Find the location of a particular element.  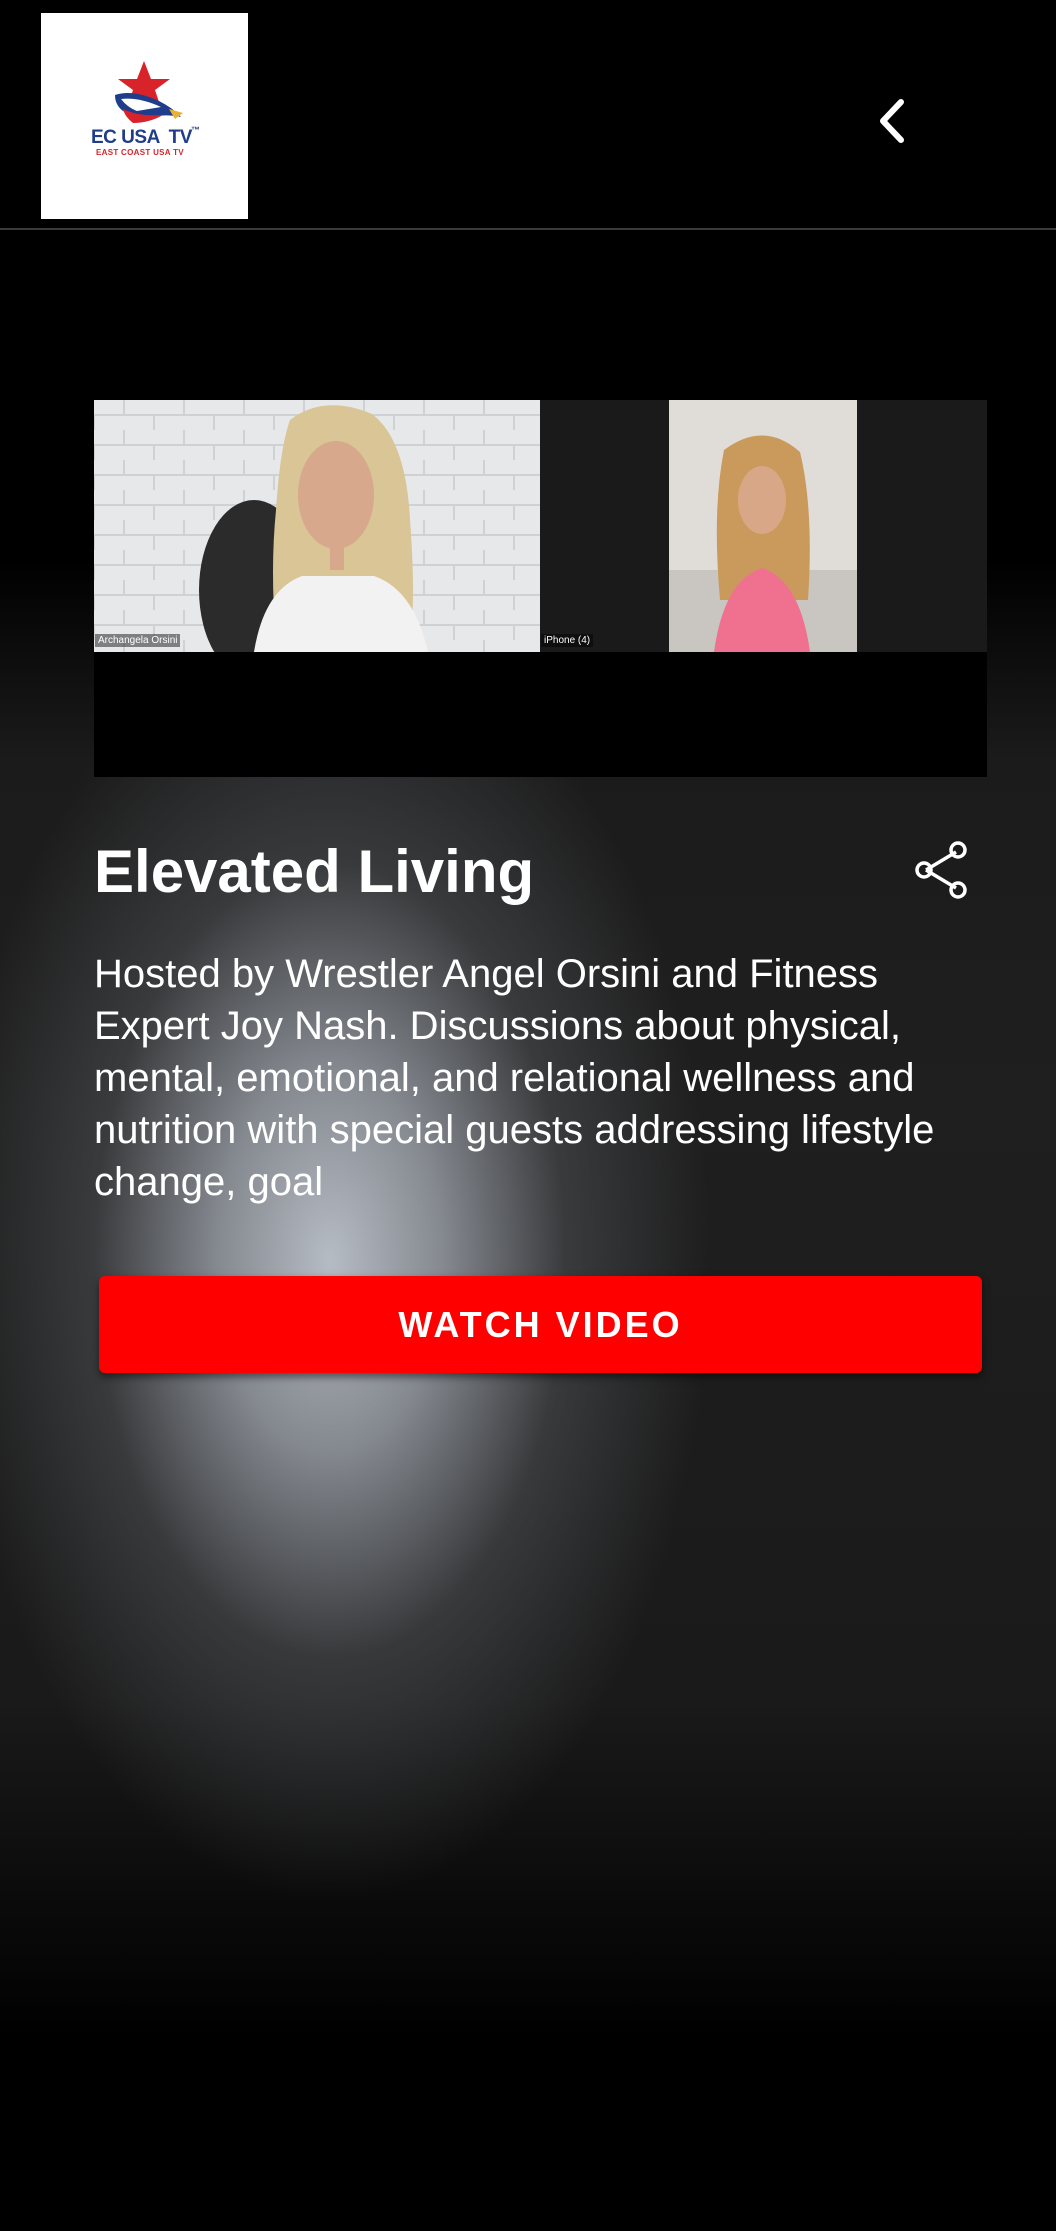

chevron-left-icon is located at coordinates (892, 121).